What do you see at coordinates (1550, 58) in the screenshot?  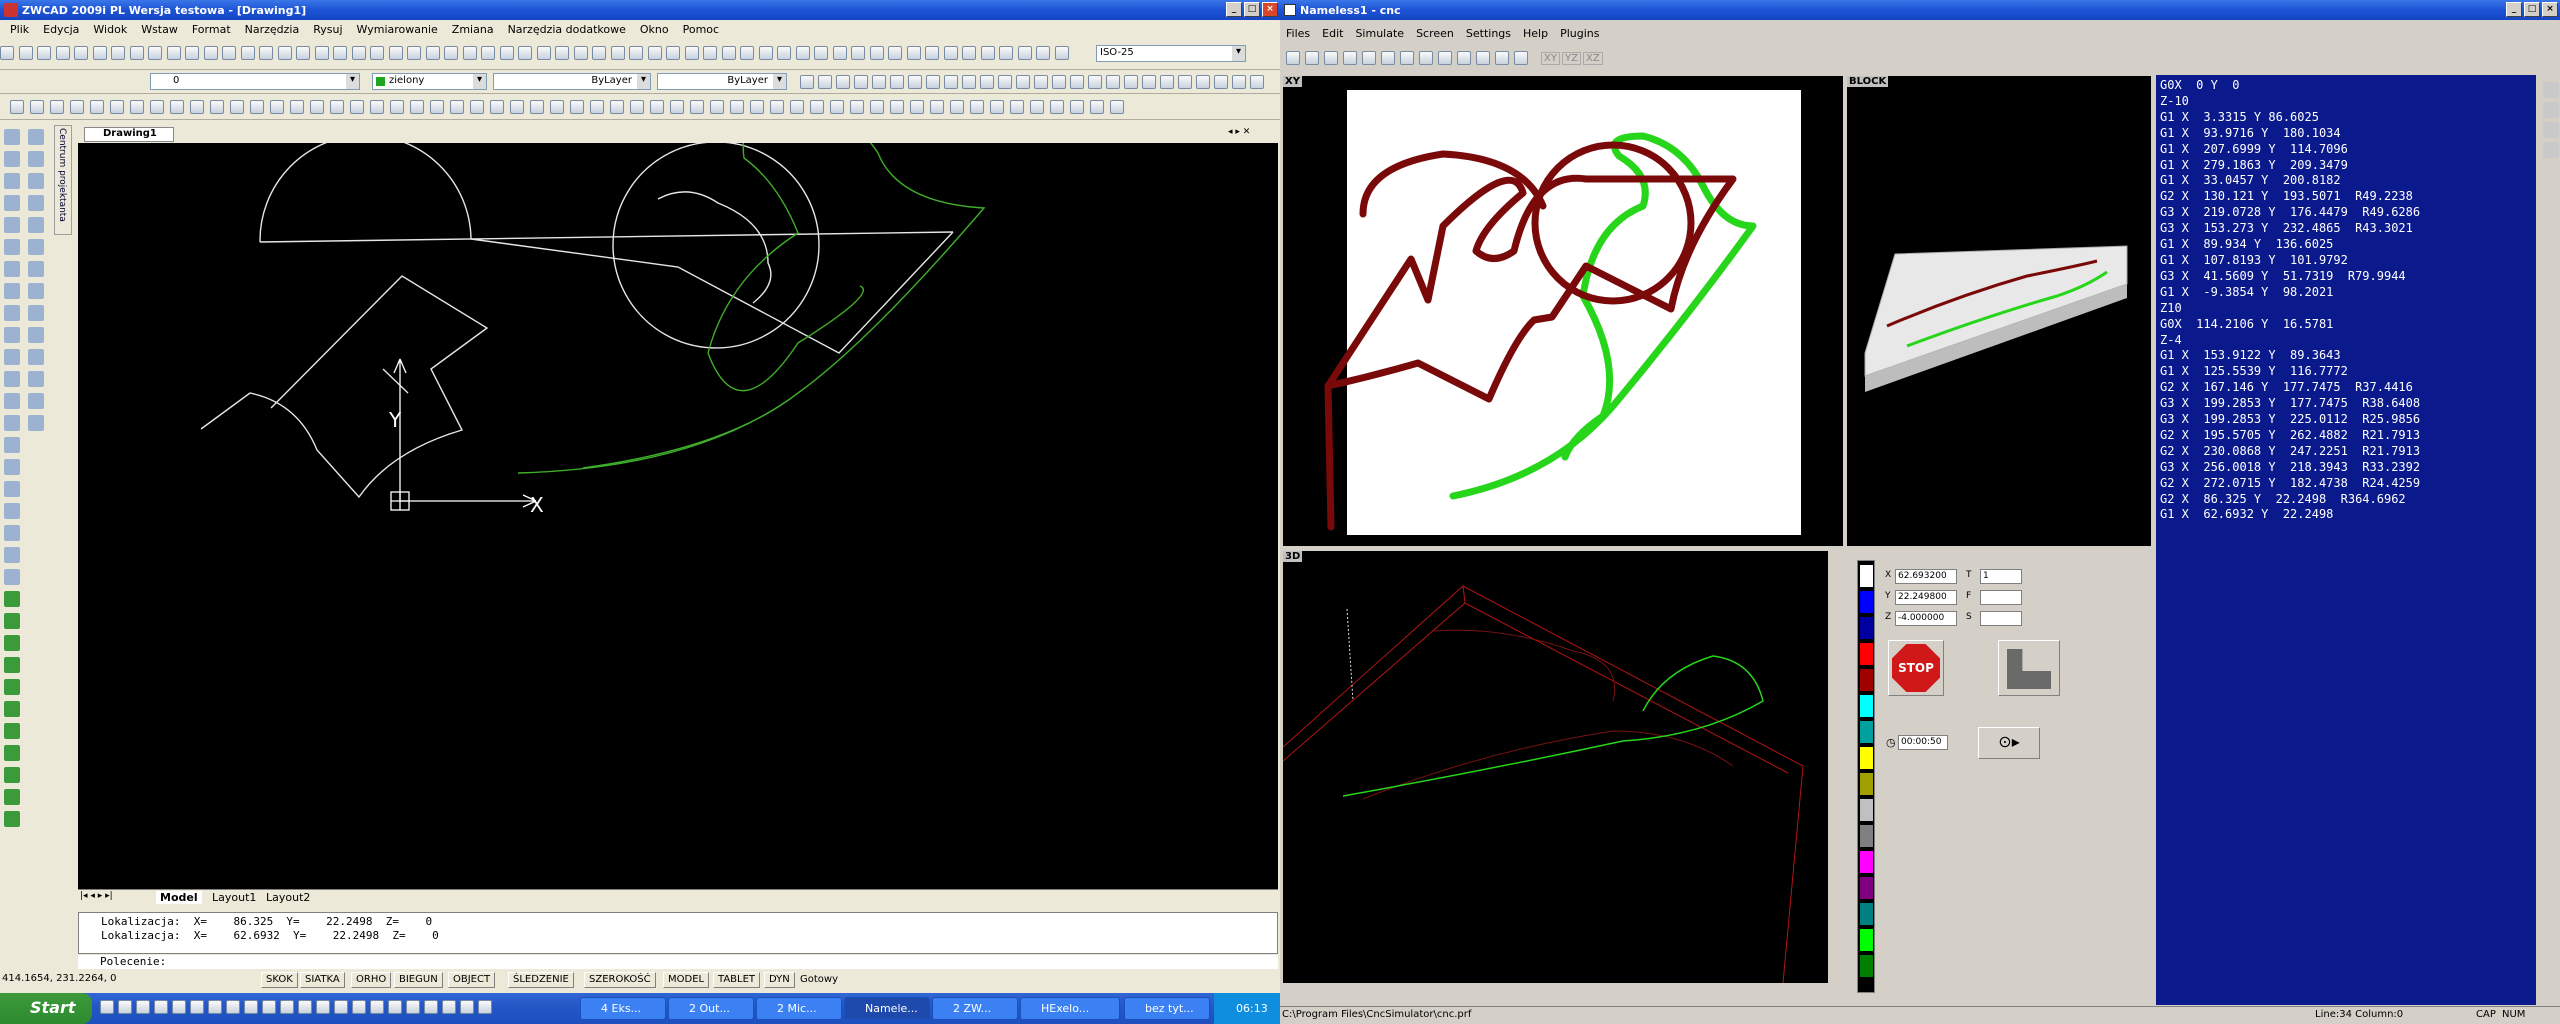 I see `view-xy-button: XY` at bounding box center [1550, 58].